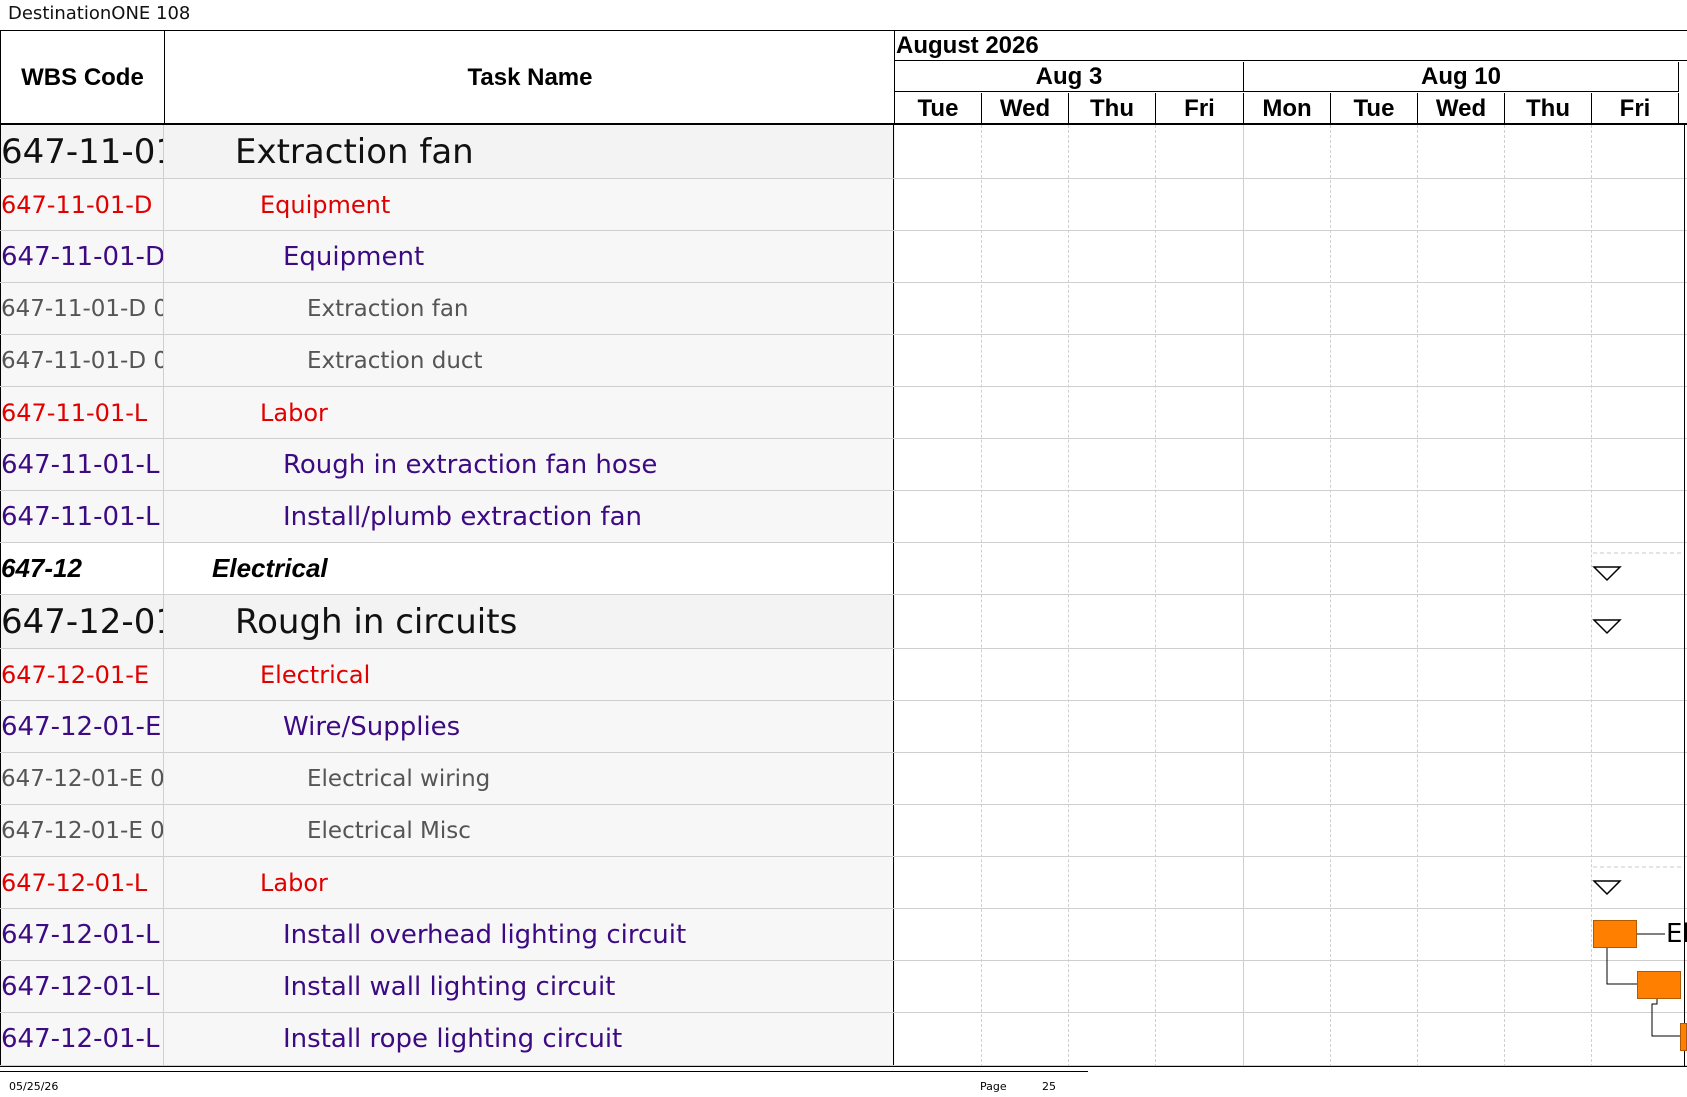  I want to click on task-name: Rough in circuits, so click(529, 621).